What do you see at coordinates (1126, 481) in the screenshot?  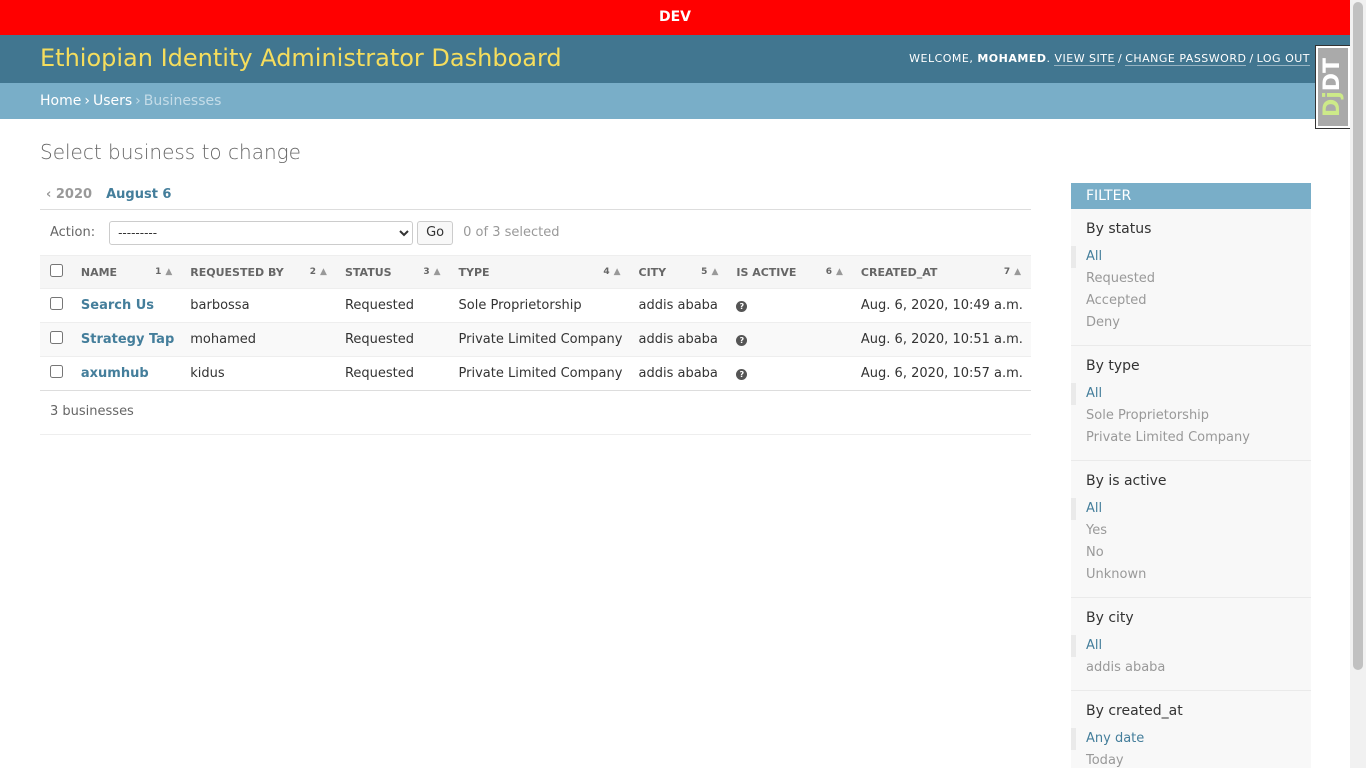 I see `filter-group-title: By is active` at bounding box center [1126, 481].